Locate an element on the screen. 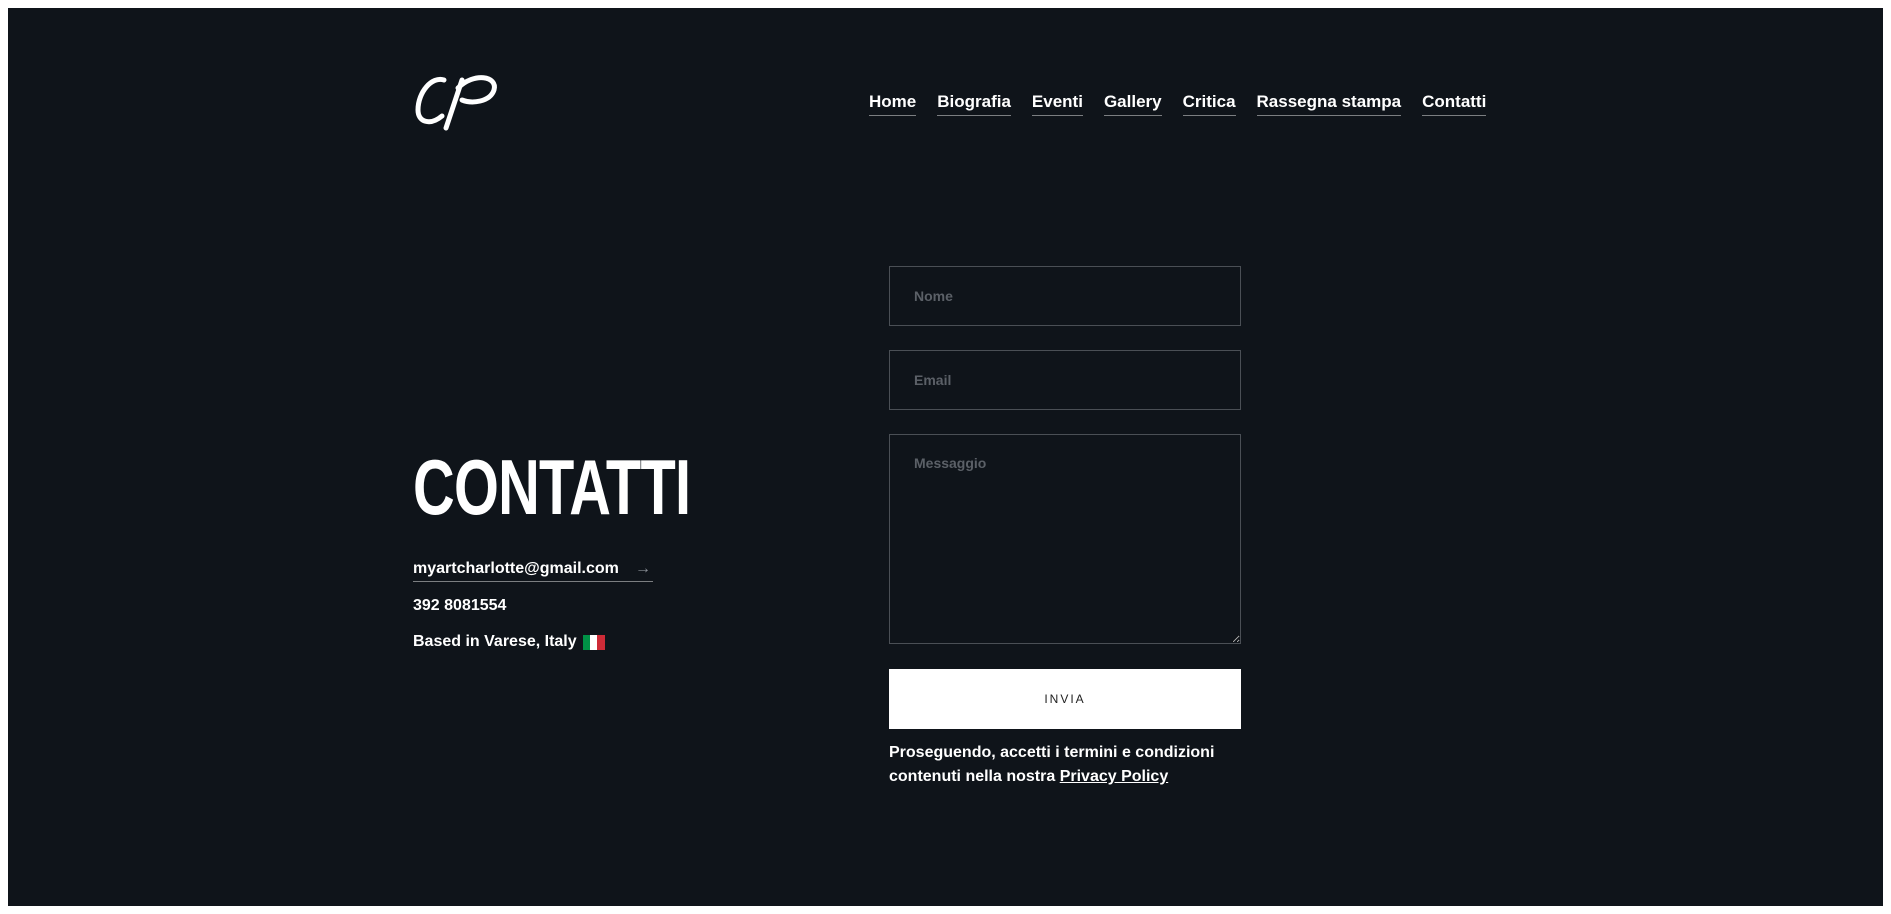 This screenshot has height=914, width=1891. privacy-policy-link: Privacy Policy is located at coordinates (1114, 776).